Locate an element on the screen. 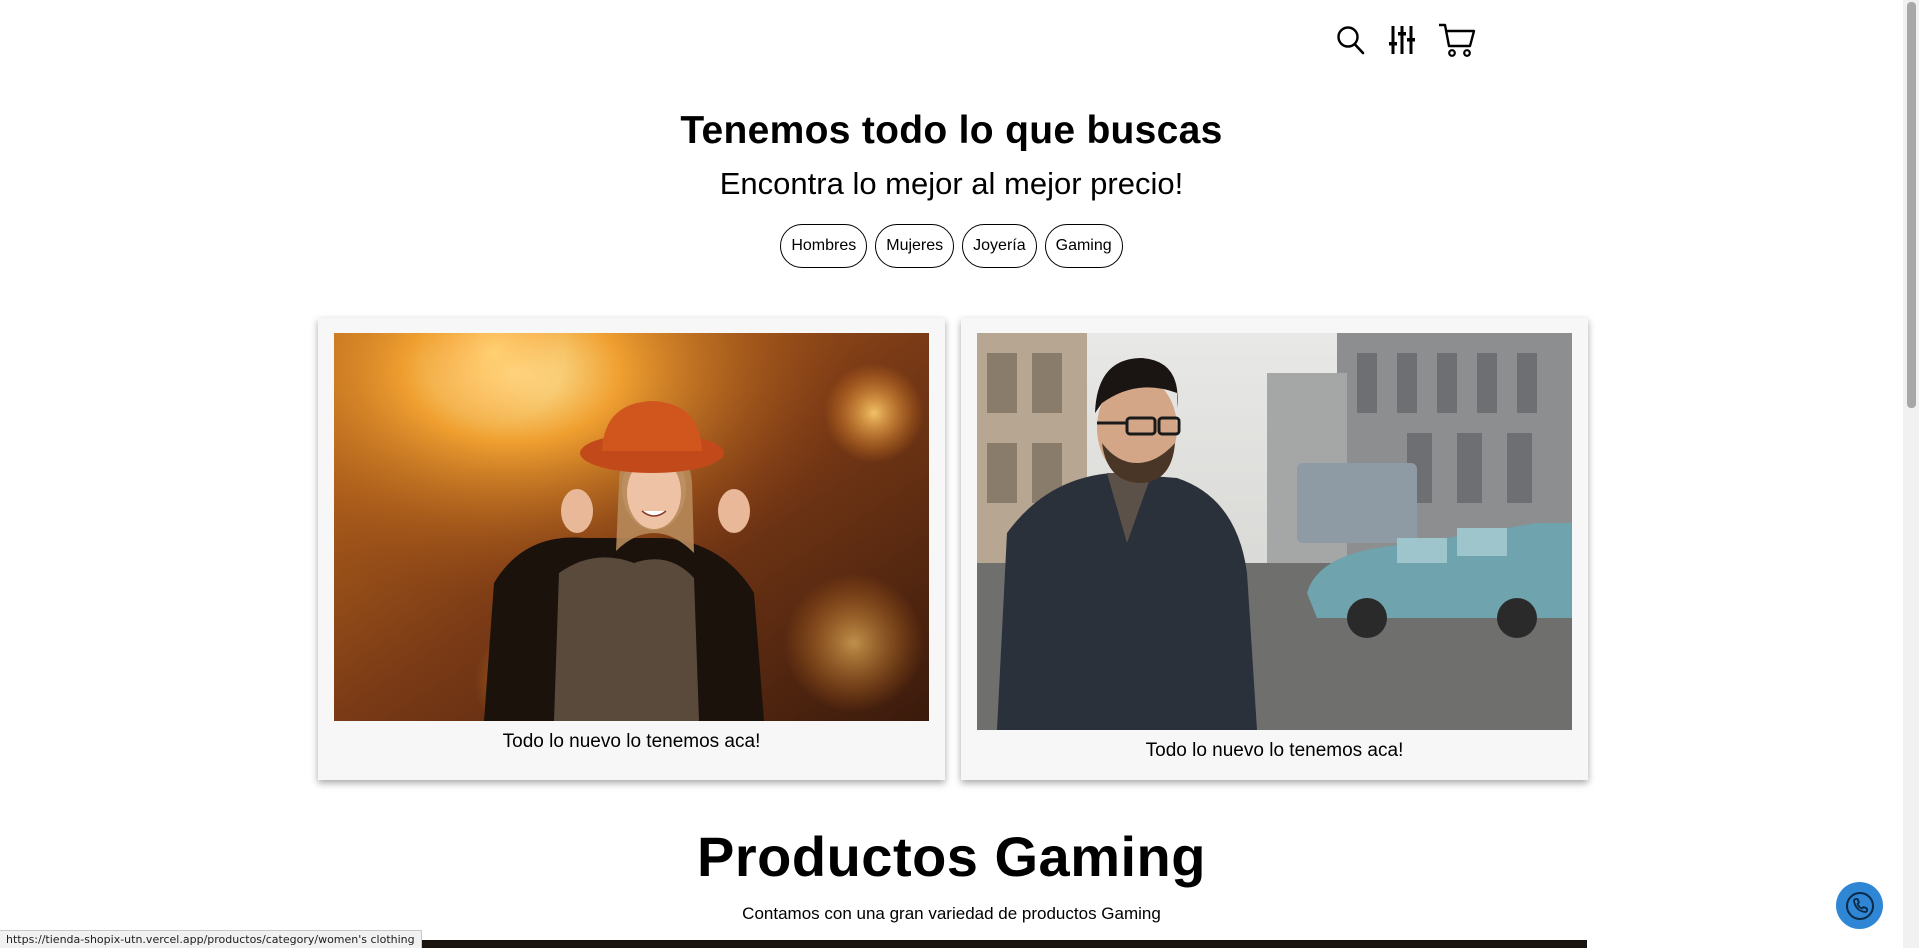 The width and height of the screenshot is (1919, 948). category-chip-mujeres: Mujeres is located at coordinates (915, 246).